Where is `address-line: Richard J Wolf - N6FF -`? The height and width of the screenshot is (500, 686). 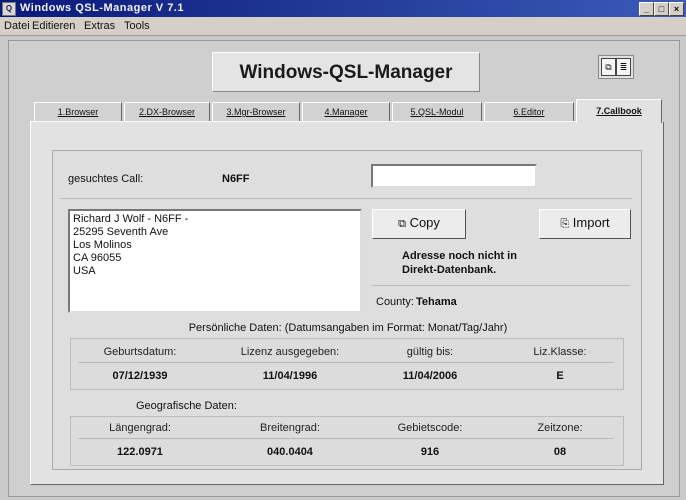 address-line: Richard J Wolf - N6FF - is located at coordinates (131, 219).